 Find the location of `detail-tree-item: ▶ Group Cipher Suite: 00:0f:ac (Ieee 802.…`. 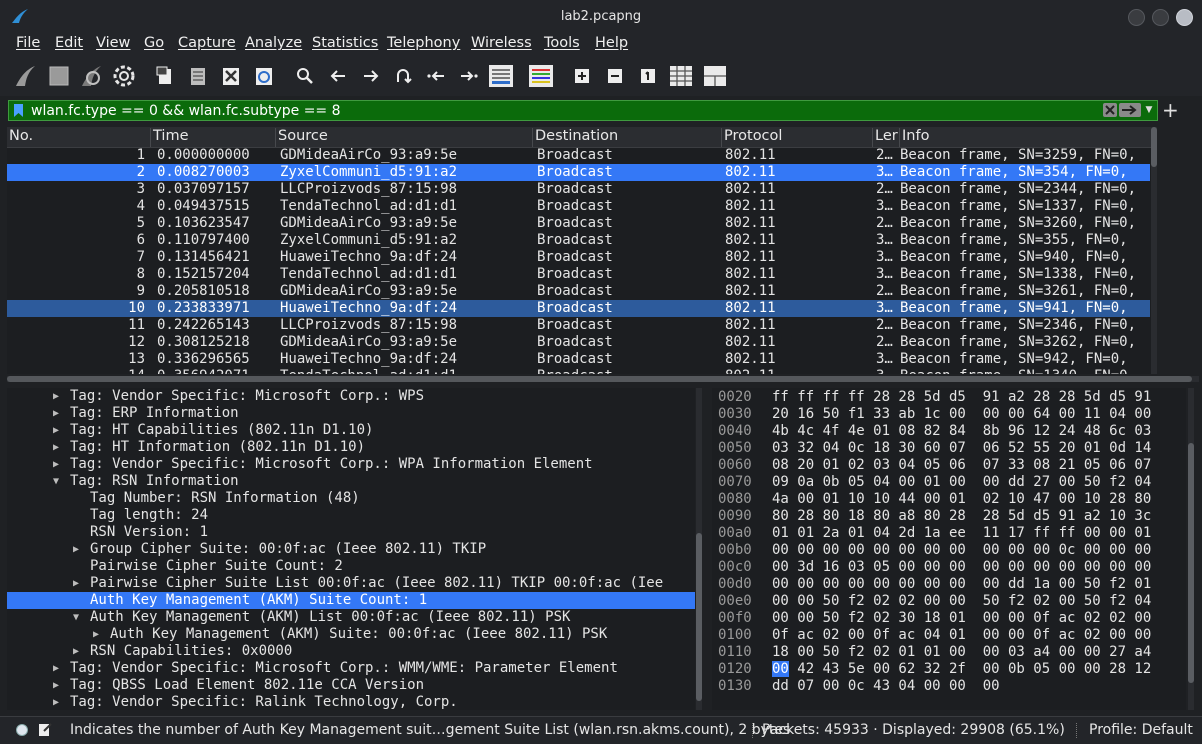

detail-tree-item: ▶ Group Cipher Suite: 00:0f:ac (Ieee 802.… is located at coordinates (351, 549).